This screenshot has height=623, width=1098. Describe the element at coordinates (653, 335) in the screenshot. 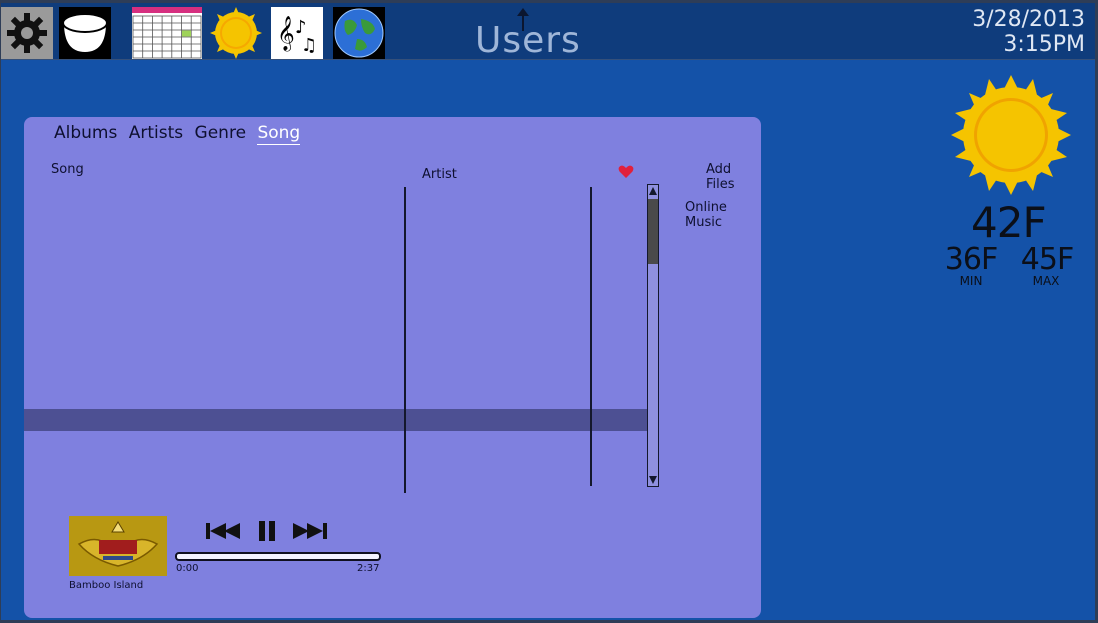

I see `song-list-scrollbar` at that location.